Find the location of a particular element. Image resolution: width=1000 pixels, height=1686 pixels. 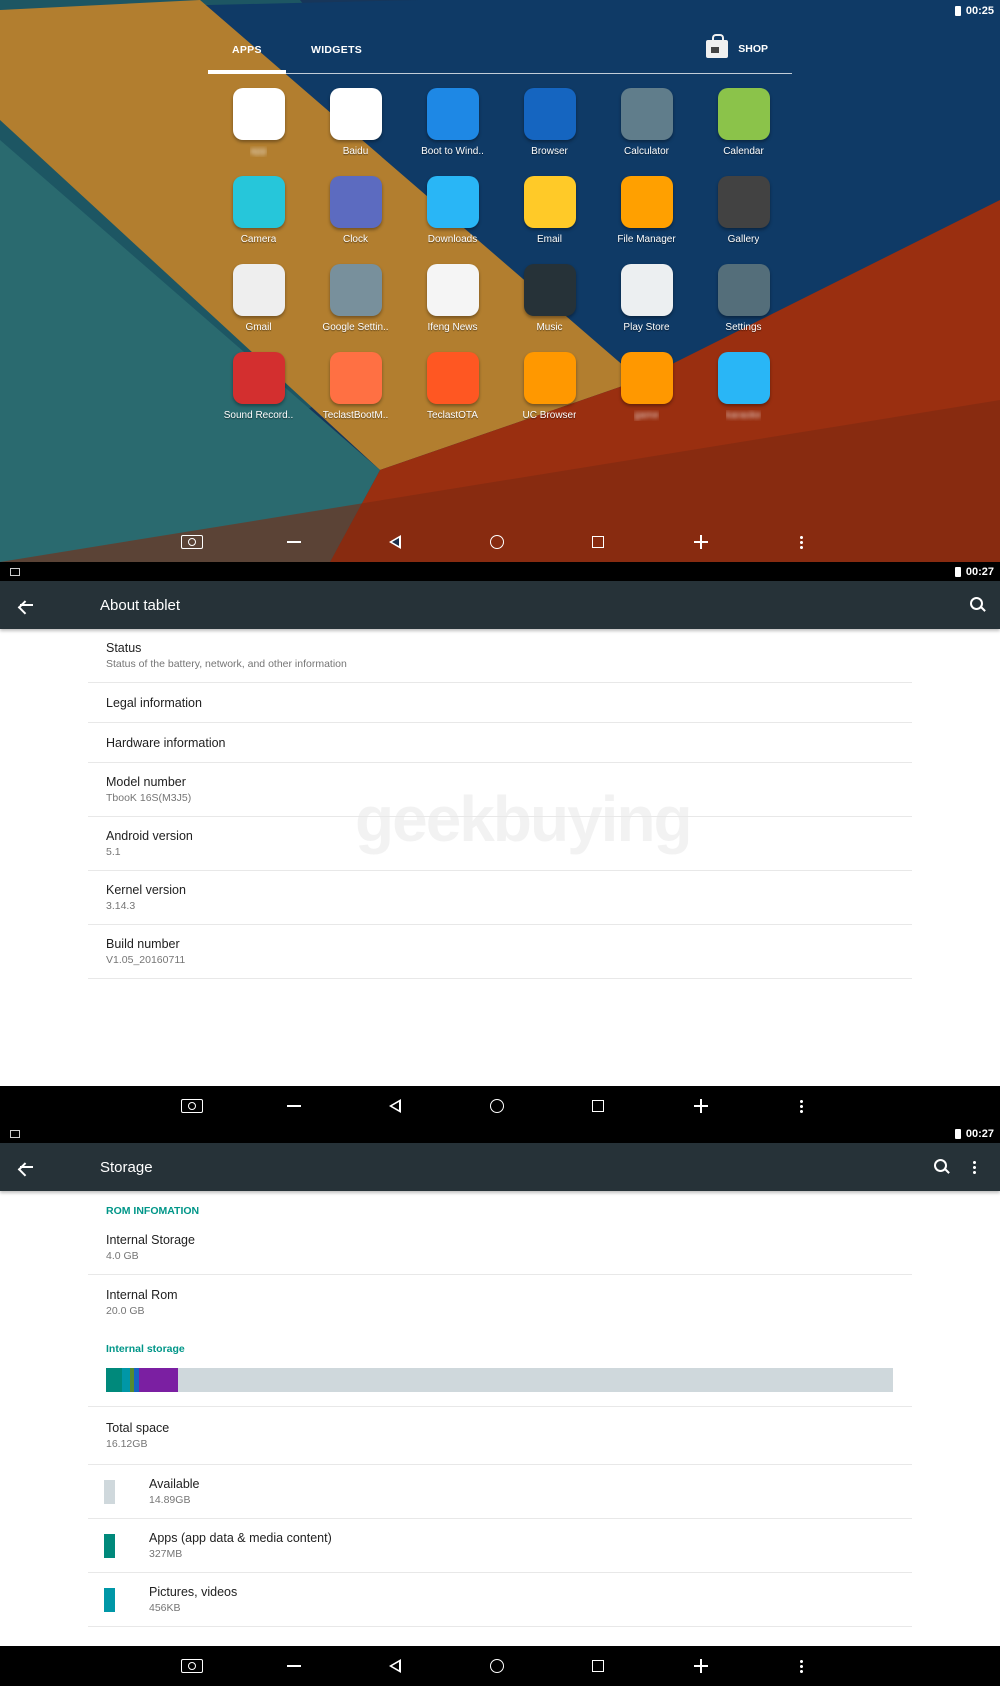

app-ifeng-news: Ifeng News is located at coordinates (452, 308).